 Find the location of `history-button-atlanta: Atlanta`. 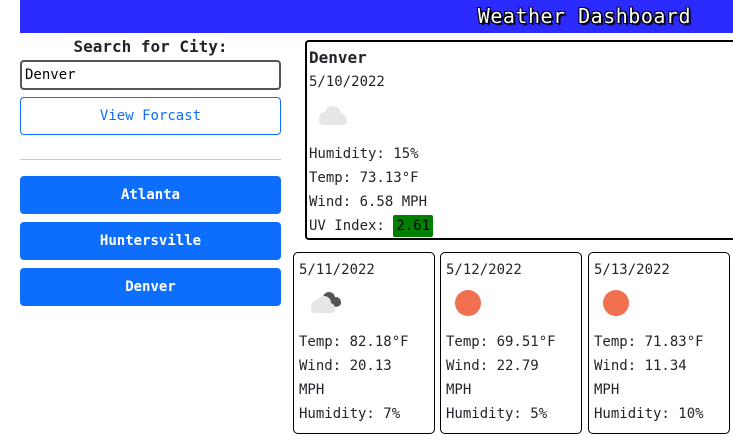

history-button-atlanta: Atlanta is located at coordinates (150, 195).